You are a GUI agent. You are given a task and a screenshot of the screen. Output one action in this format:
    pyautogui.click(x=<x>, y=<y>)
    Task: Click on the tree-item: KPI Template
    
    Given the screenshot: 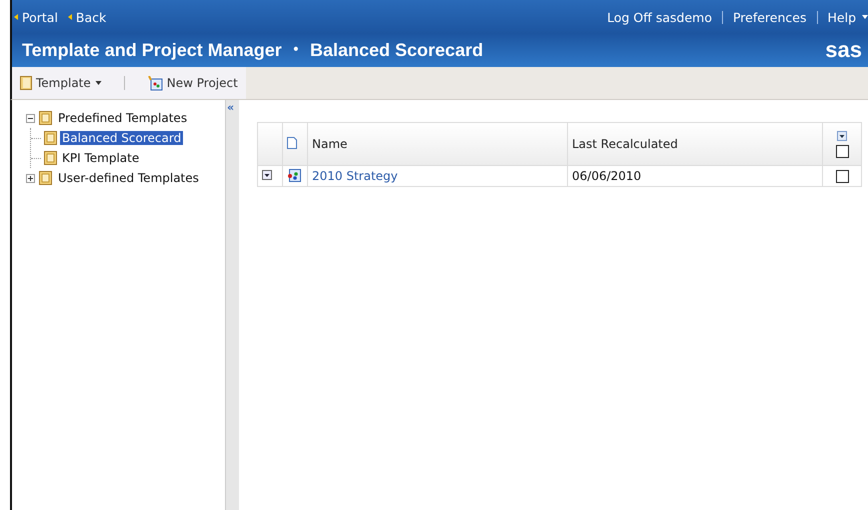 What is the action you would take?
    pyautogui.click(x=101, y=158)
    